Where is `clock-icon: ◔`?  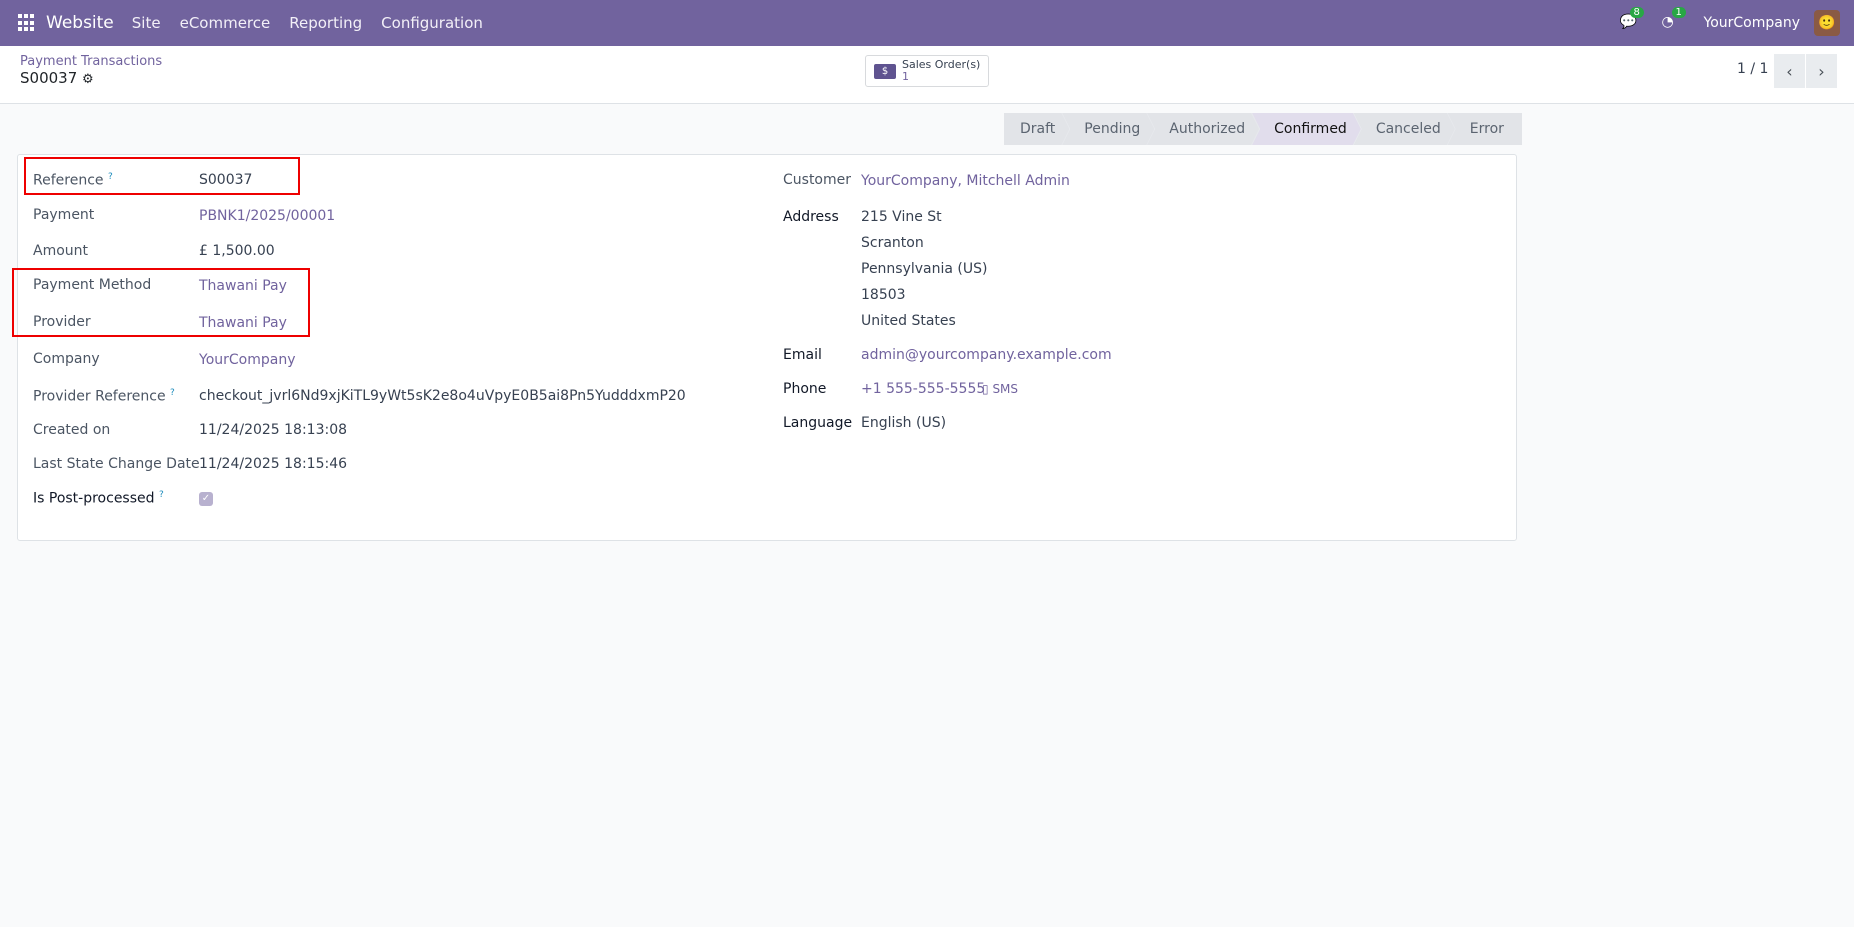
clock-icon: ◔ is located at coordinates (1667, 22).